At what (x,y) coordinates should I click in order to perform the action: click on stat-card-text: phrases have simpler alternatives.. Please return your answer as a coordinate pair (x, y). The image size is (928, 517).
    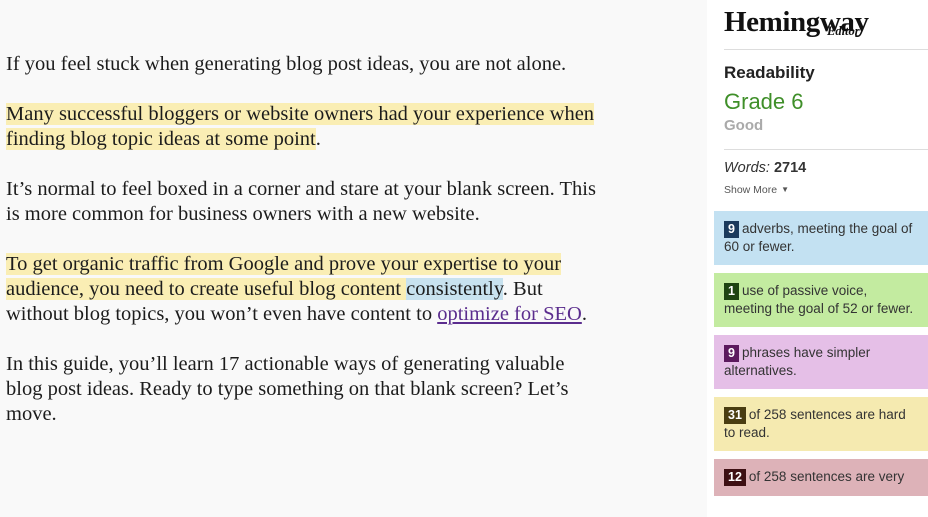
    Looking at the image, I should click on (797, 361).